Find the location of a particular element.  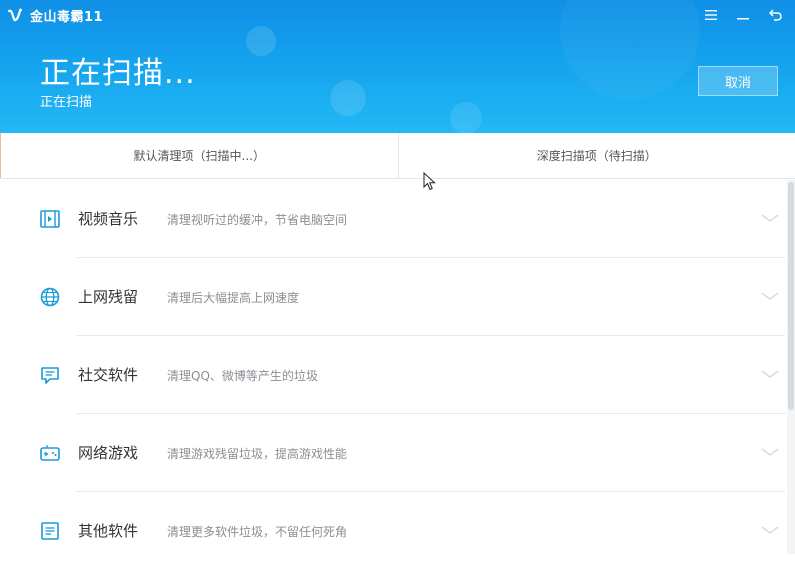

cancel-button: 取消 is located at coordinates (738, 81).